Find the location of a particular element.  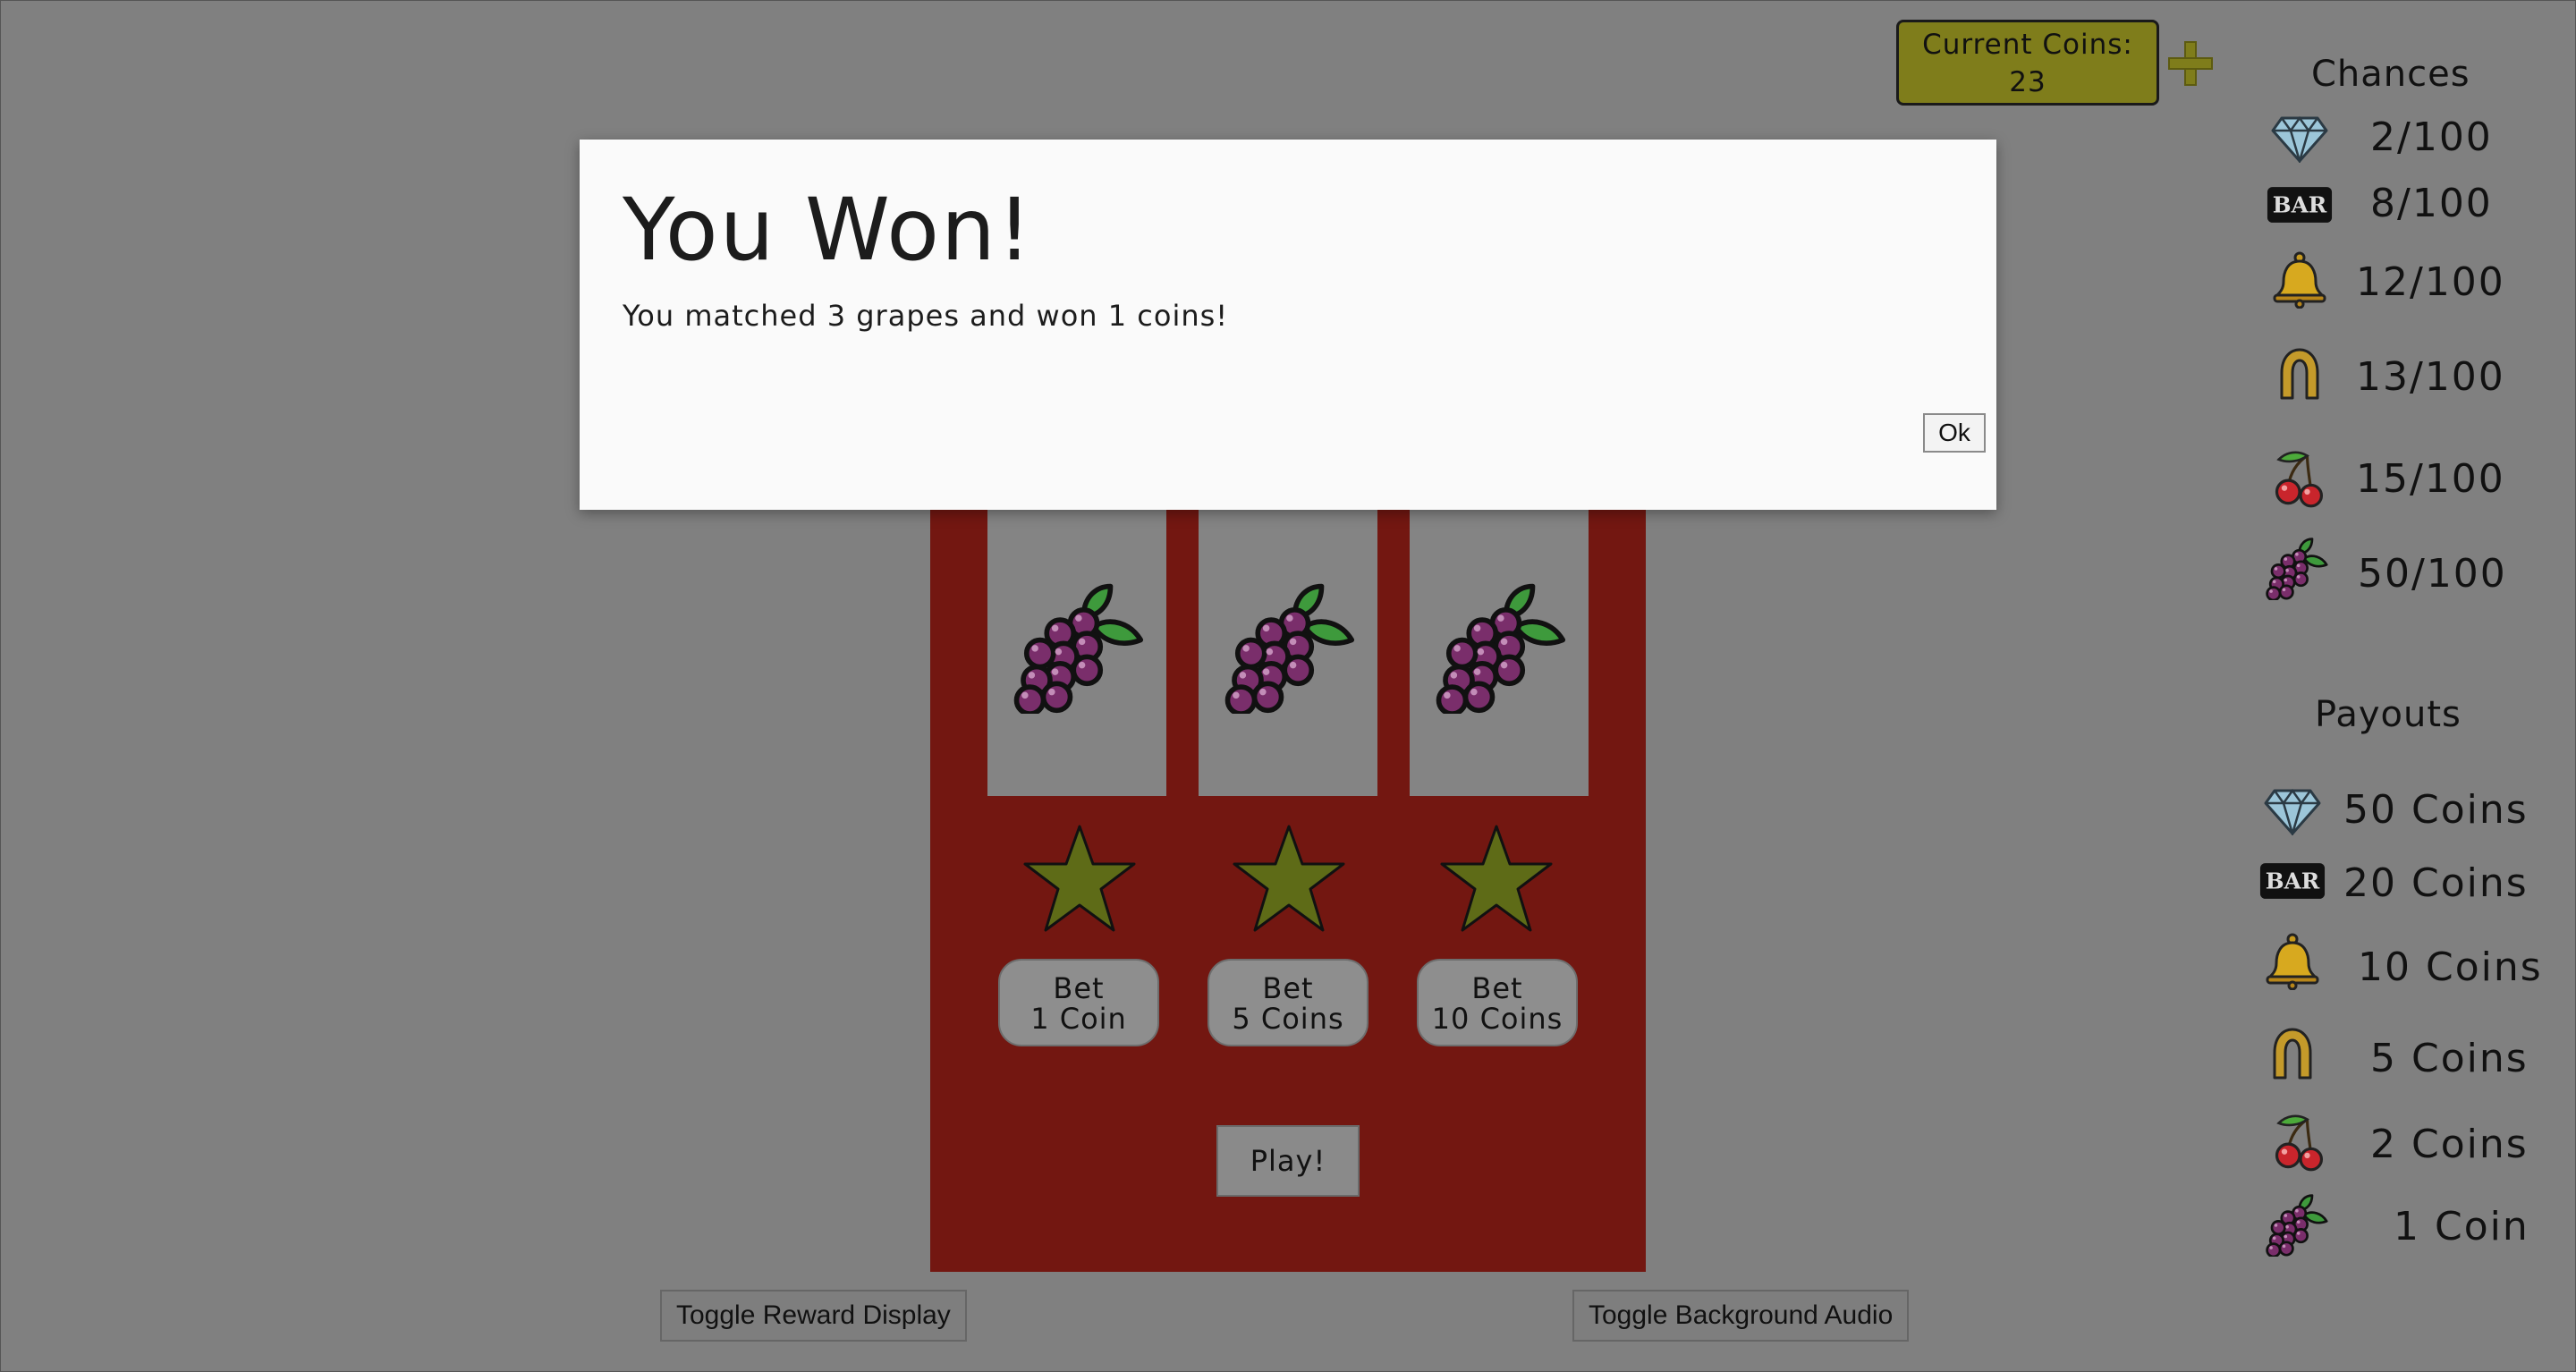

current-coins-label: Current Coins: is located at coordinates (2027, 45).